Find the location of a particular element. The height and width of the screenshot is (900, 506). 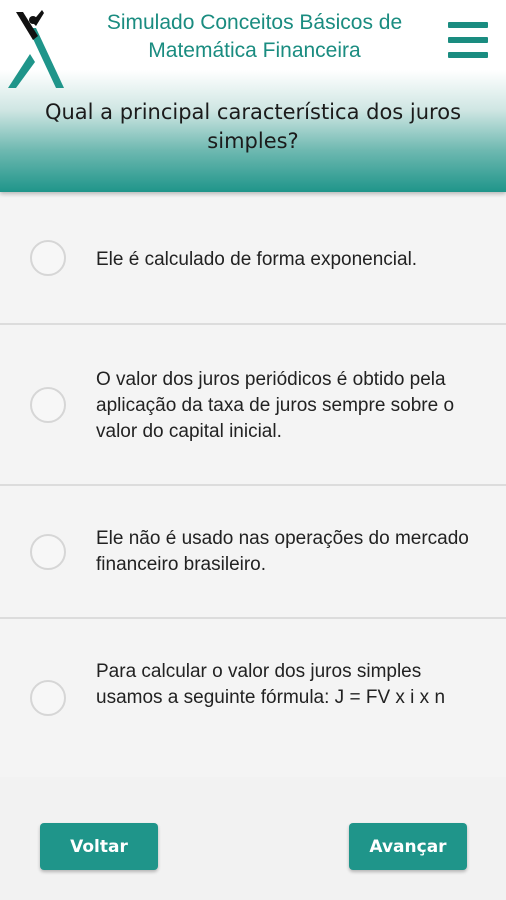

hamburger-menu-icon is located at coordinates (468, 40).